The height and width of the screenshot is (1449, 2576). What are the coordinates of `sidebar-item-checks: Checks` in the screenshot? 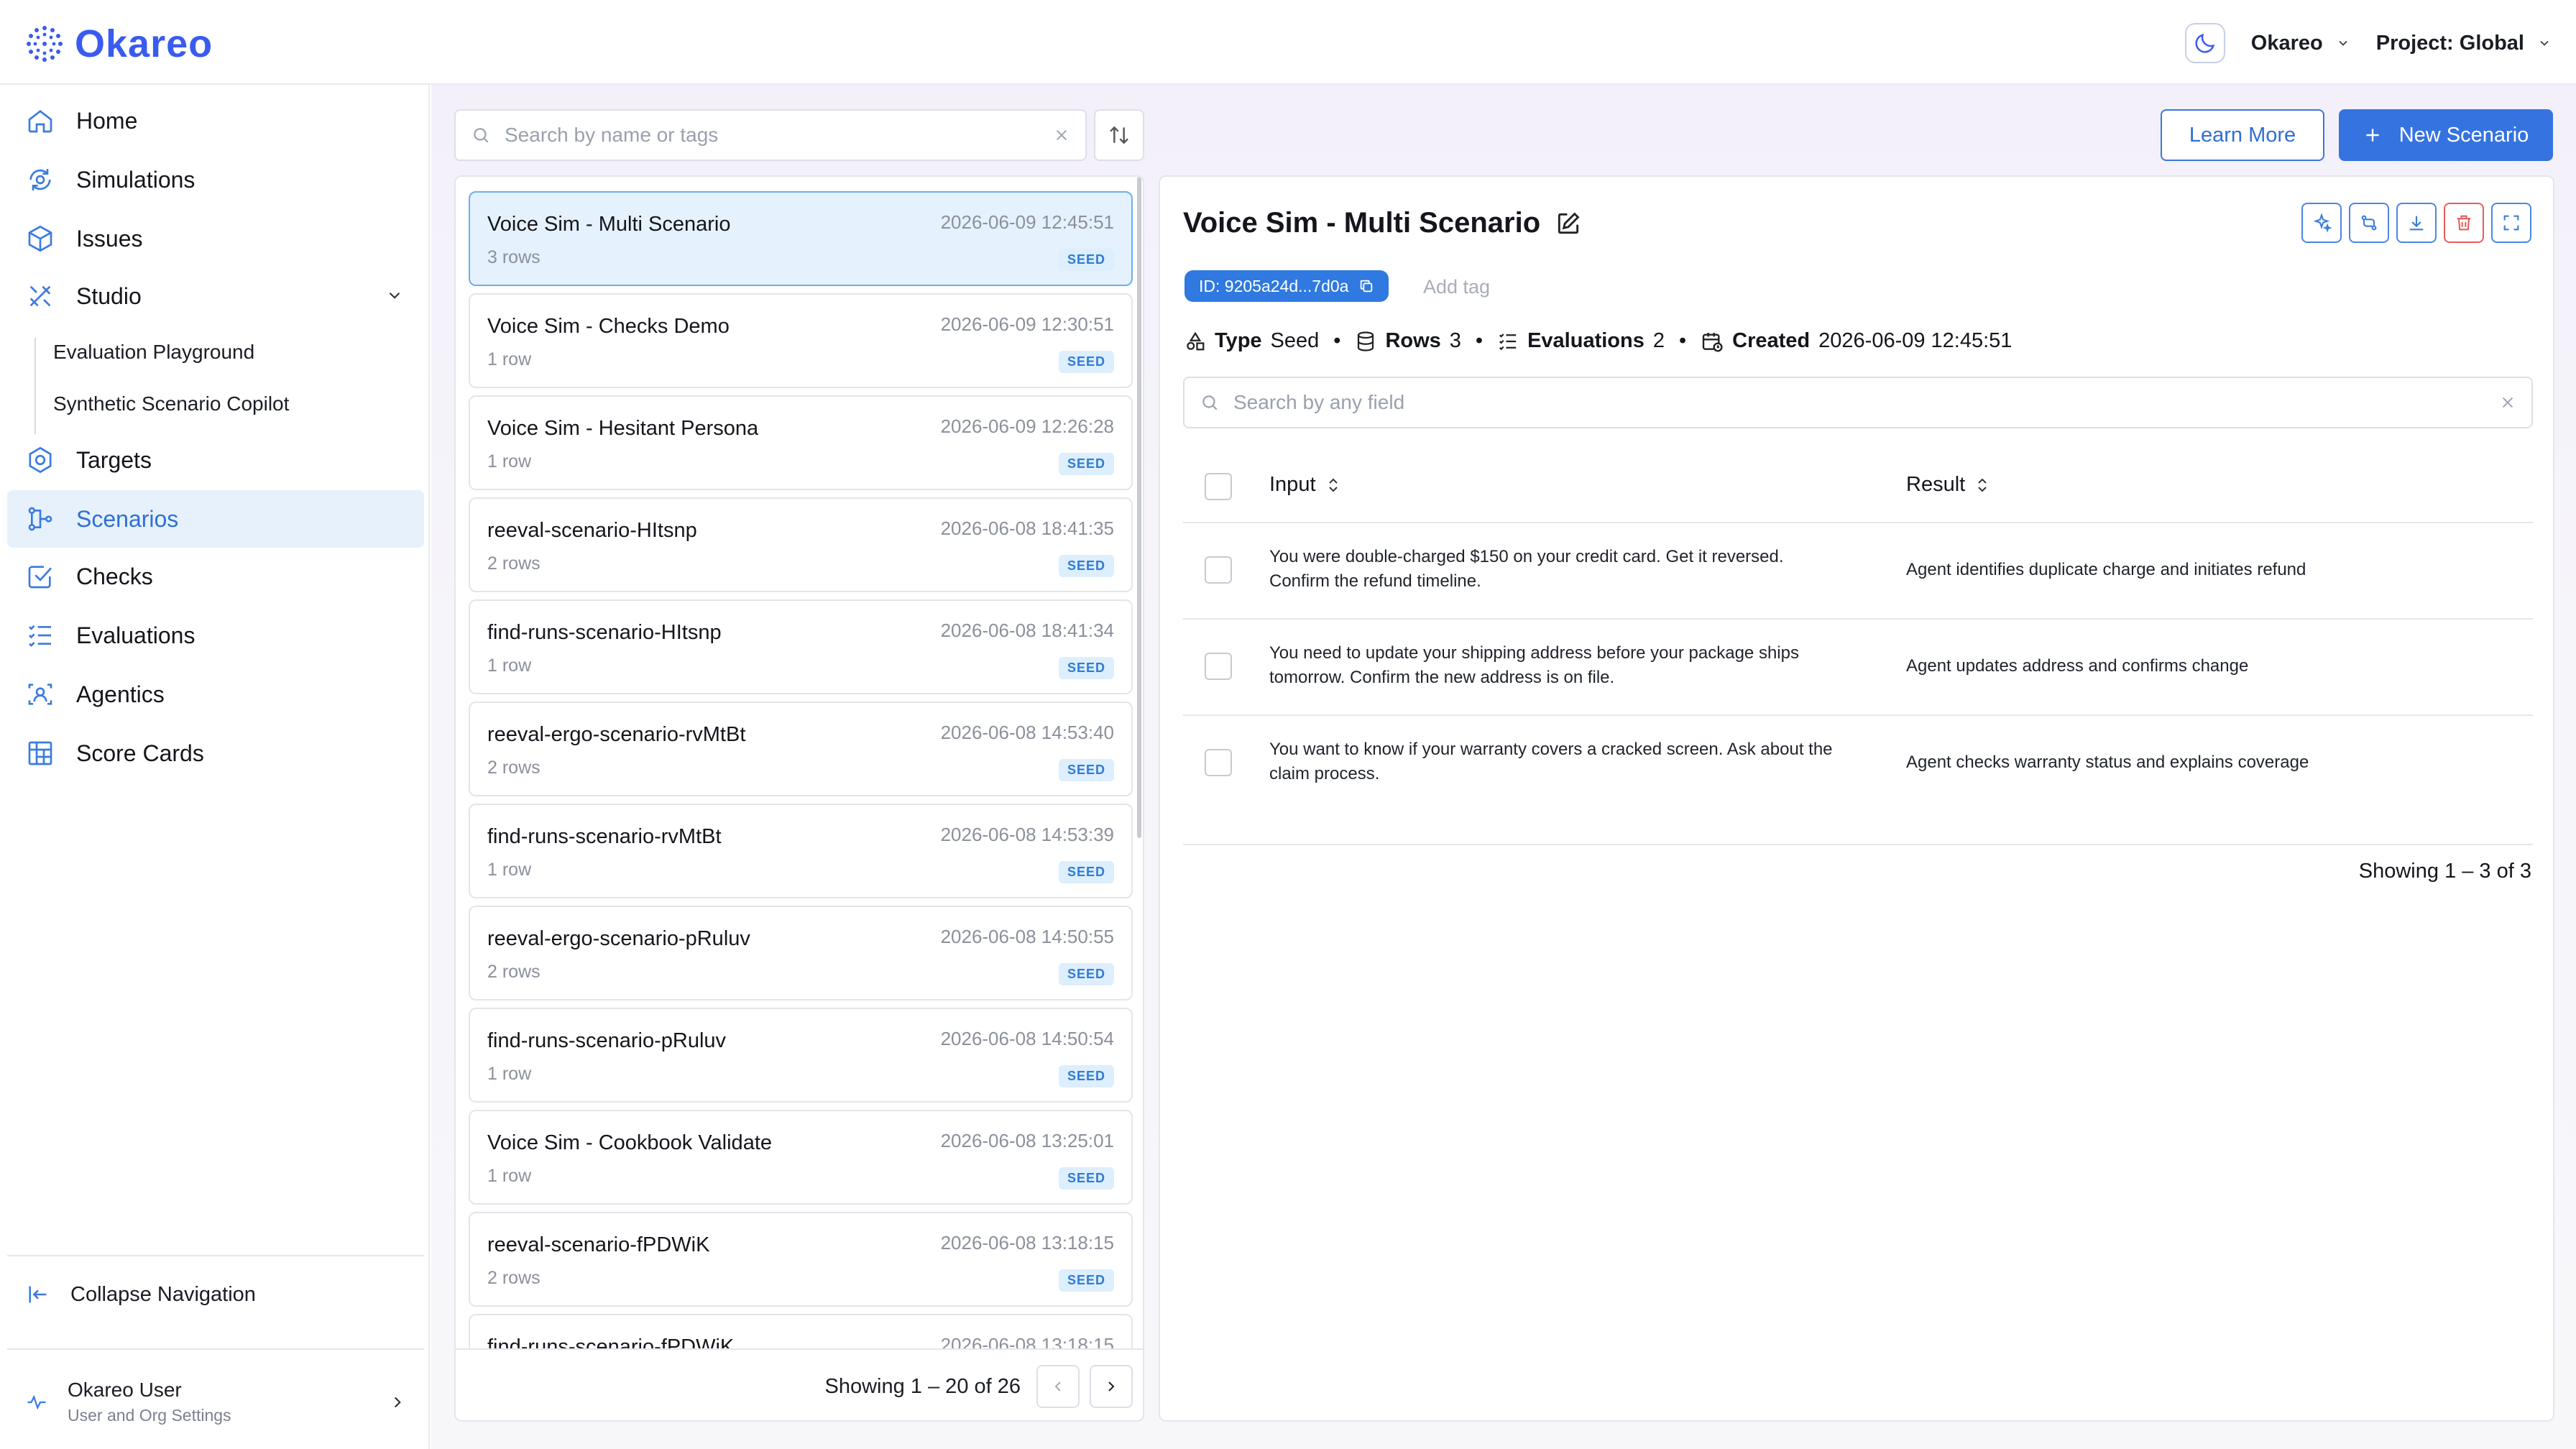 It's located at (215, 576).